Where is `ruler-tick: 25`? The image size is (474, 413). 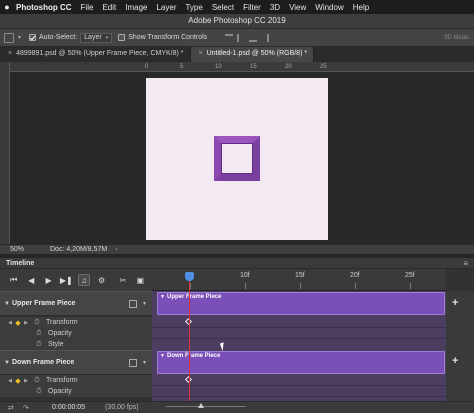 ruler-tick: 25 is located at coordinates (323, 67).